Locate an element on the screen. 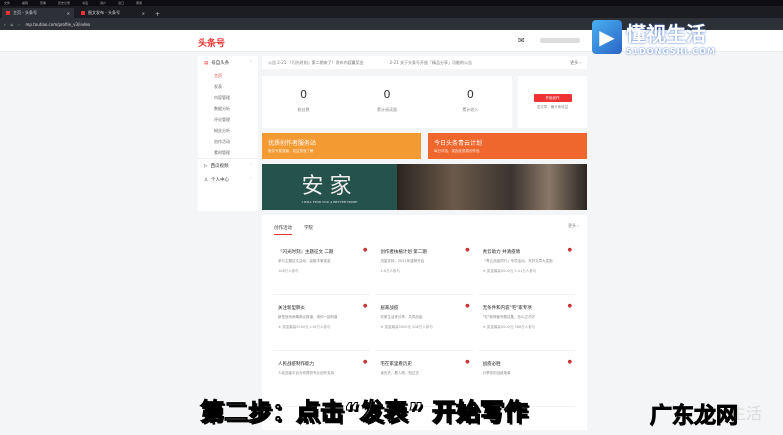  card-meta: ★ 奖金最高5000元 118万人参与 is located at coordinates (304, 327).